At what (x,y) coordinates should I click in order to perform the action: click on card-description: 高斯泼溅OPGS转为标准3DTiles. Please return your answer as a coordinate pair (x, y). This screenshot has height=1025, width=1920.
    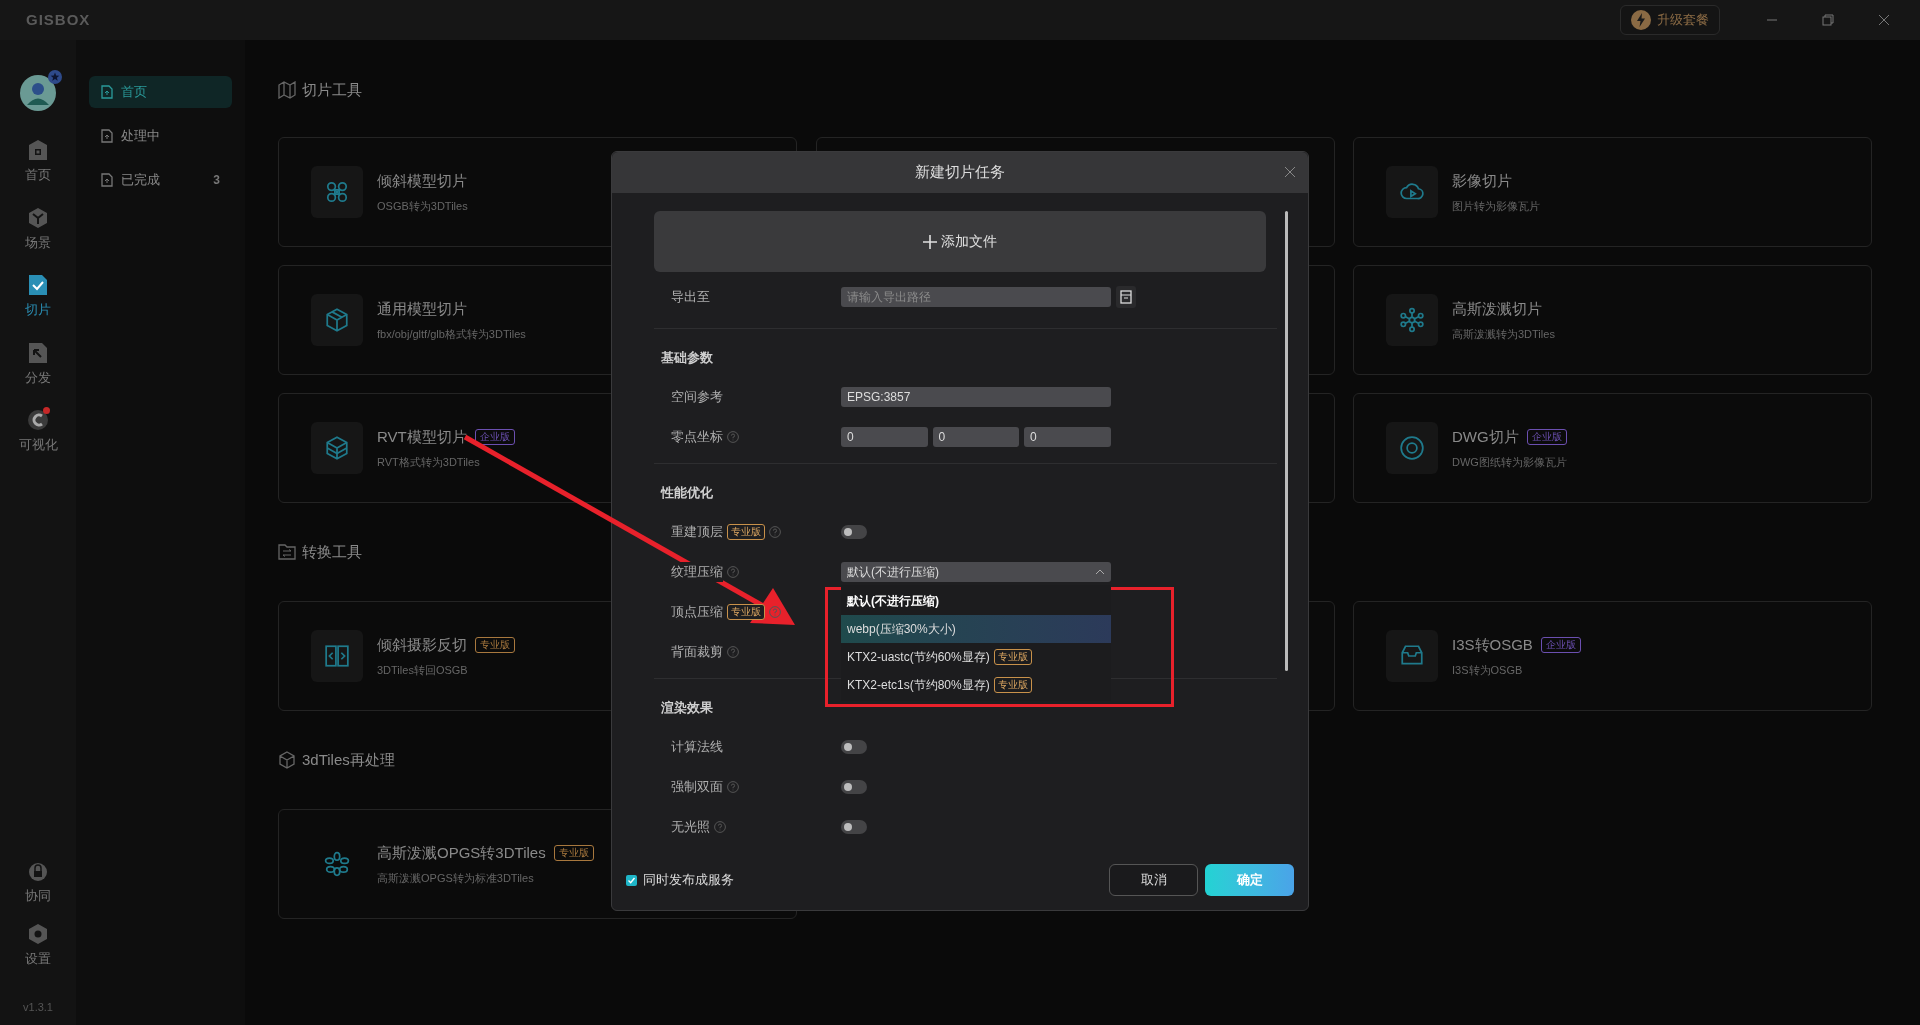
    Looking at the image, I should click on (456, 878).